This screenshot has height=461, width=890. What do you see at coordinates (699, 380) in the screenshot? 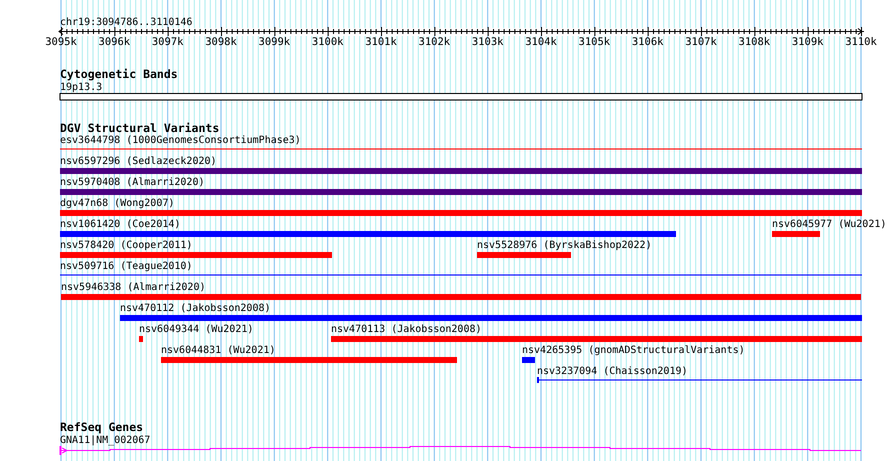
I see `variant-line` at bounding box center [699, 380].